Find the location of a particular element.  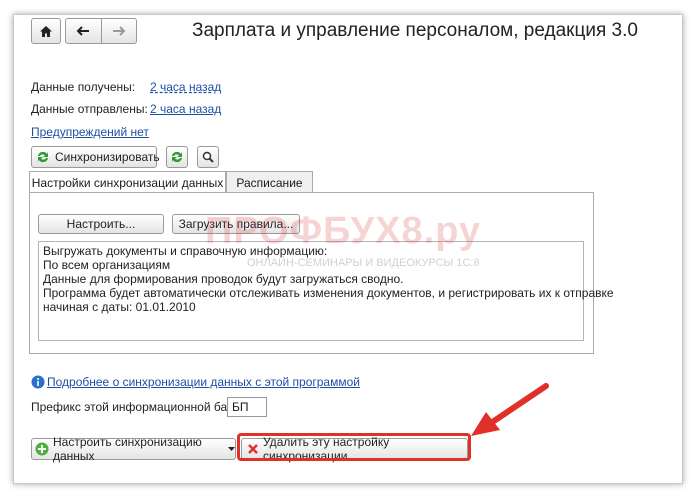

prefix-field: БП is located at coordinates (247, 407).